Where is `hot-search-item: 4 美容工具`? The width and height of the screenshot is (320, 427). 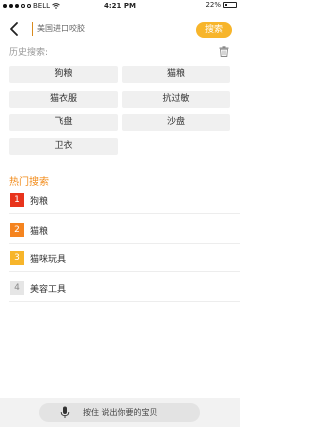
hot-search-item: 4 美容工具 is located at coordinates (120, 289).